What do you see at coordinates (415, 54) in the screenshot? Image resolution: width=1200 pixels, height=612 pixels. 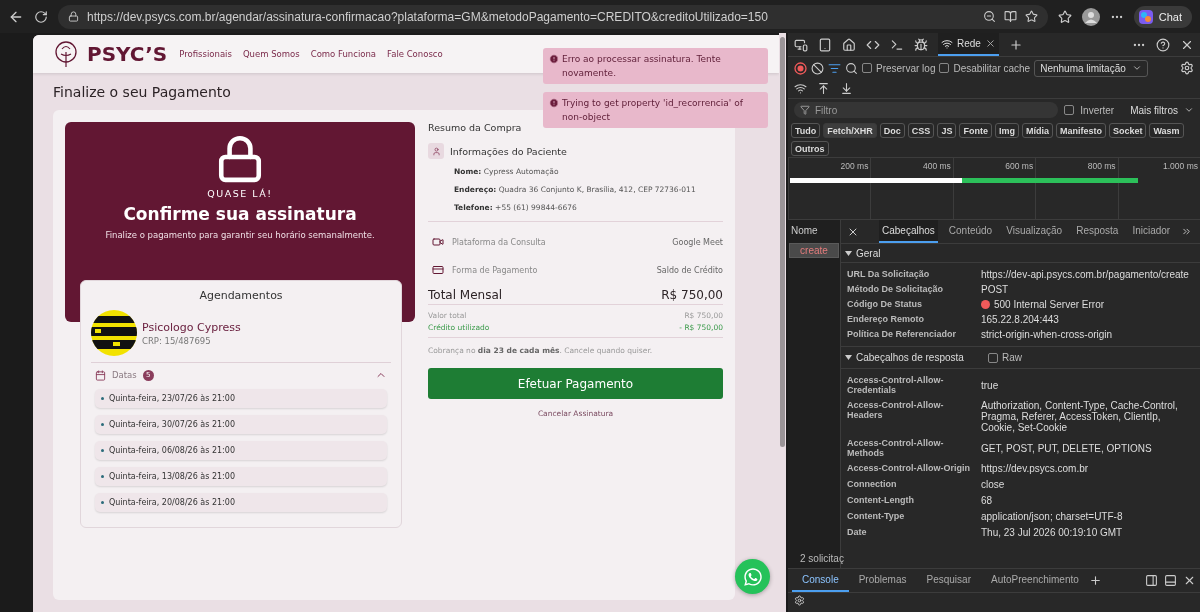 I see `nav-link: Fale Conosco` at bounding box center [415, 54].